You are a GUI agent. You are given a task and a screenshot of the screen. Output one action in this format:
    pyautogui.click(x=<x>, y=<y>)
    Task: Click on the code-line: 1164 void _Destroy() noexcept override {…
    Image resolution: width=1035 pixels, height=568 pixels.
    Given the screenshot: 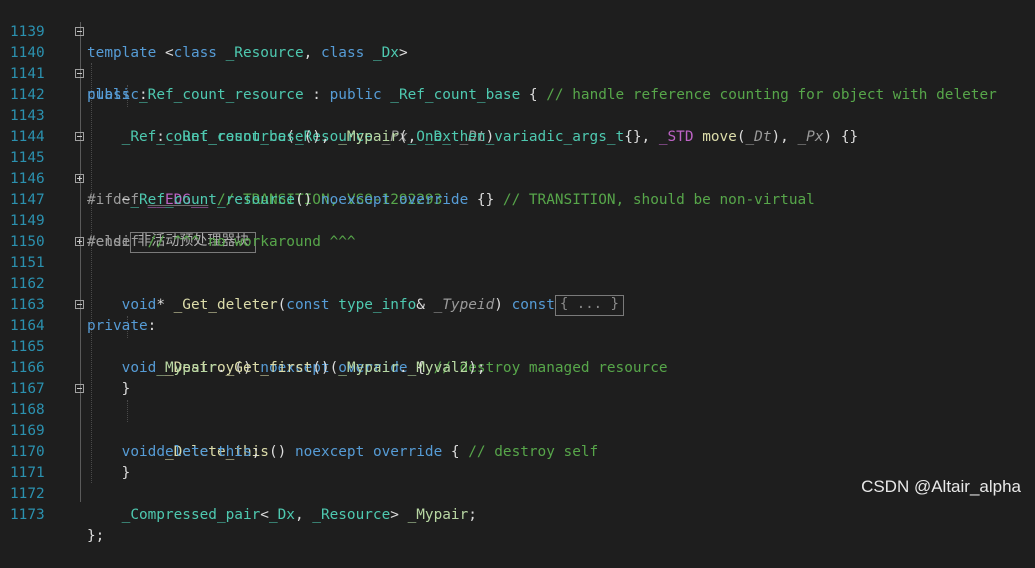 What is the action you would take?
    pyautogui.click(x=517, y=335)
    